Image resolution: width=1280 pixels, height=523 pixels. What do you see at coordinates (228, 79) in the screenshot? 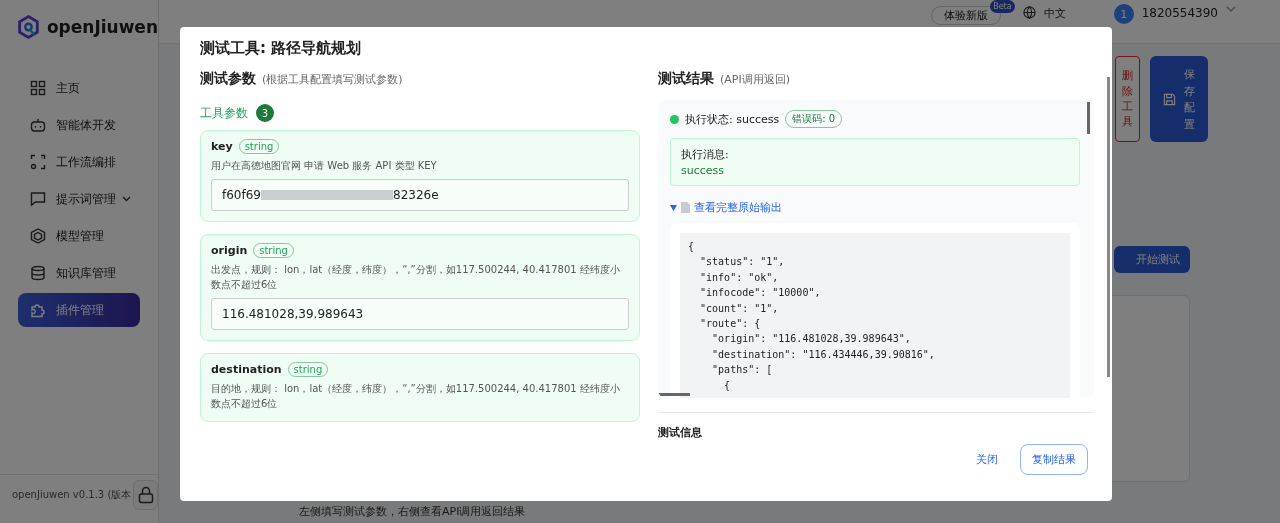
I see `section-heading: 测试参数` at bounding box center [228, 79].